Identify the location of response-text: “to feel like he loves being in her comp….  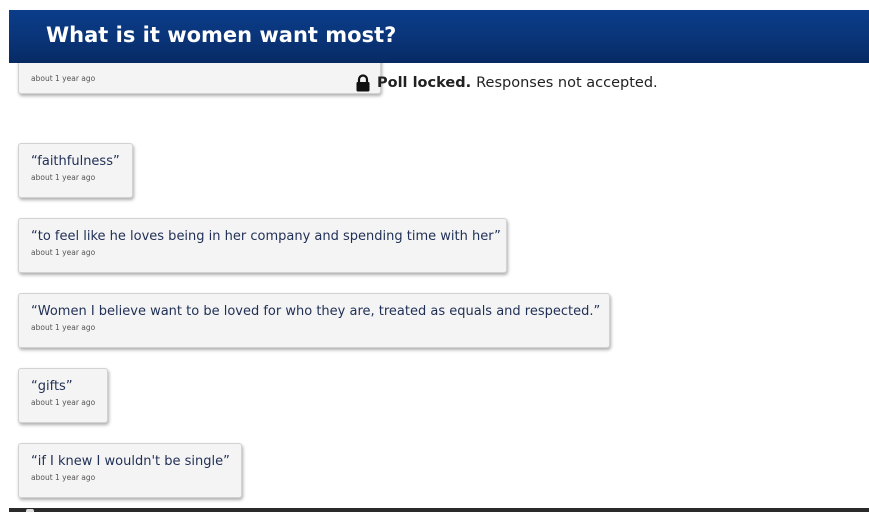
(266, 236).